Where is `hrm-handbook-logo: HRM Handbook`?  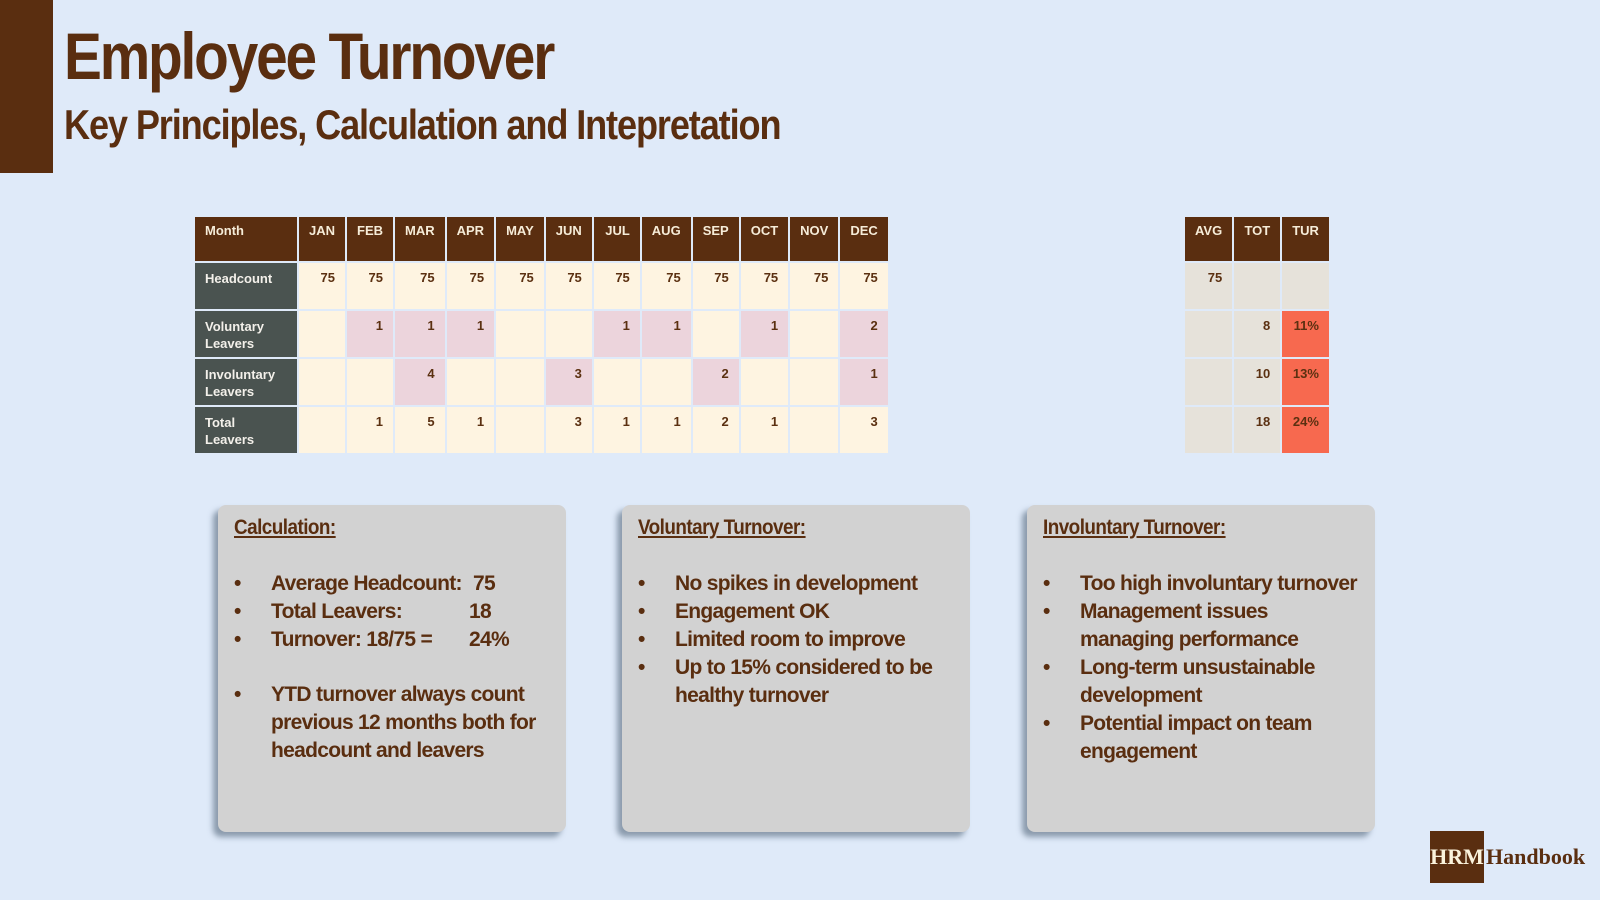
hrm-handbook-logo: HRM Handbook is located at coordinates (1507, 857).